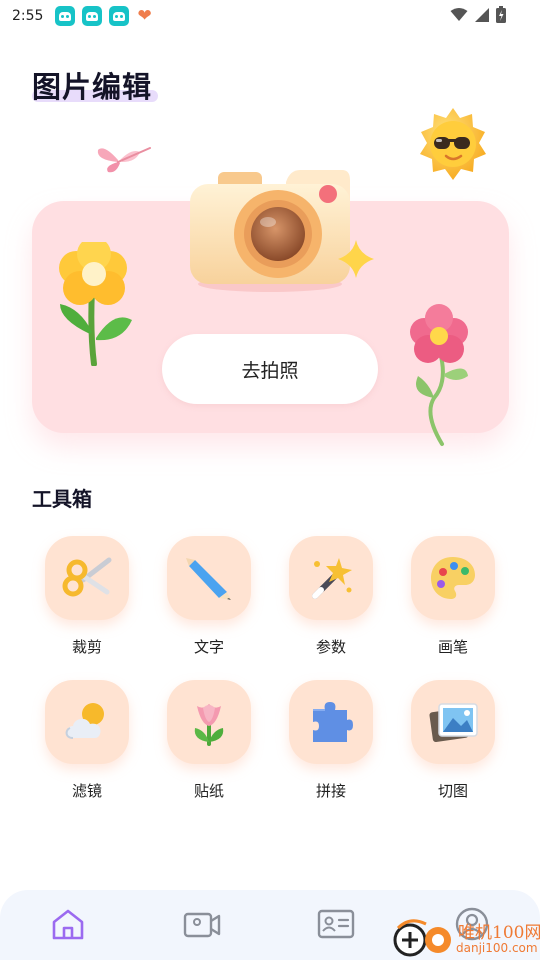 The width and height of the screenshot is (540, 960). I want to click on watermark: 唯机100网 danji100.com, so click(466, 937).